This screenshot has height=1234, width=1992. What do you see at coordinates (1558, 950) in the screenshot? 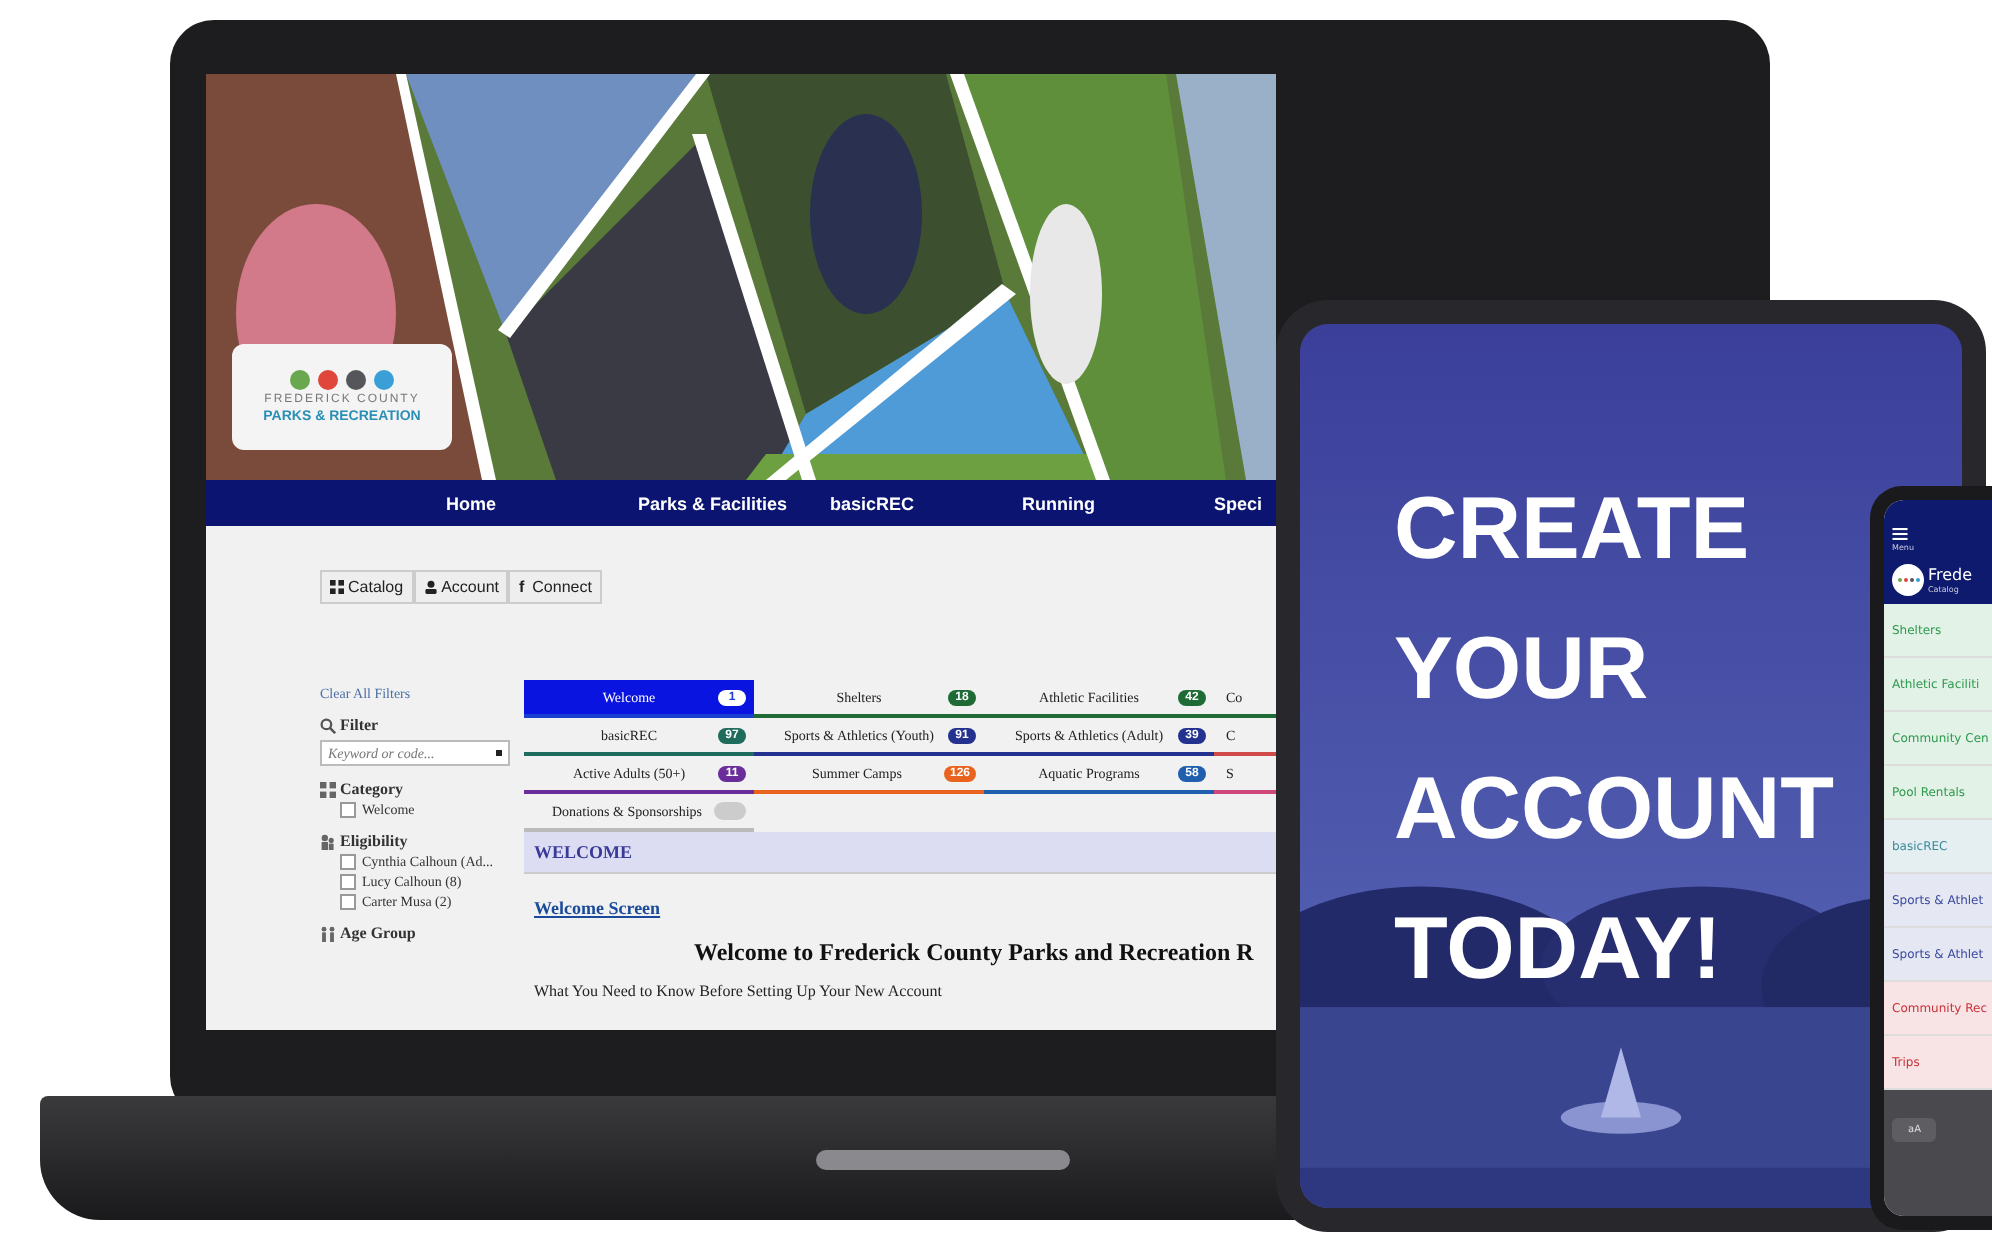
I see `headline-text: TODAY!` at bounding box center [1558, 950].